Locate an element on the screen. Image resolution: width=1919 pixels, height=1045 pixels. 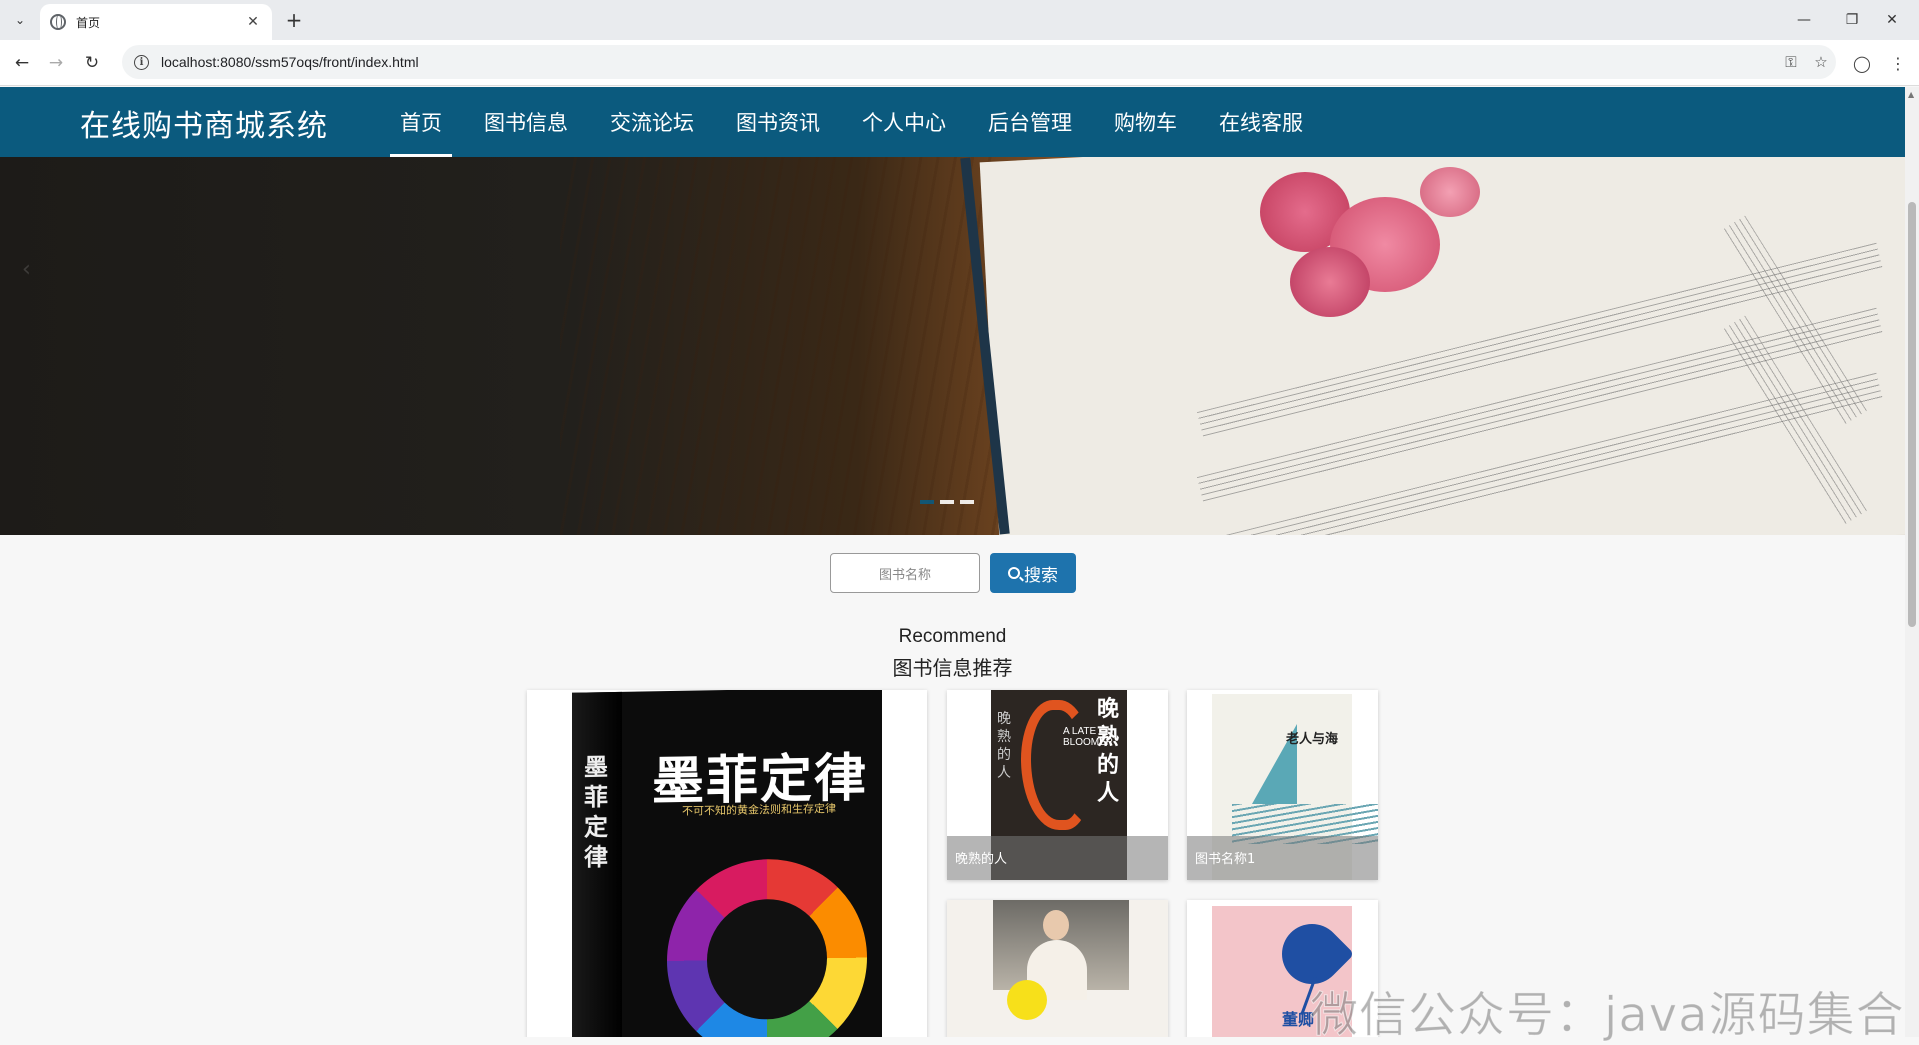
book-cover-subtitle: 不可不知的黄金法则和生存定律 is located at coordinates (759, 810).